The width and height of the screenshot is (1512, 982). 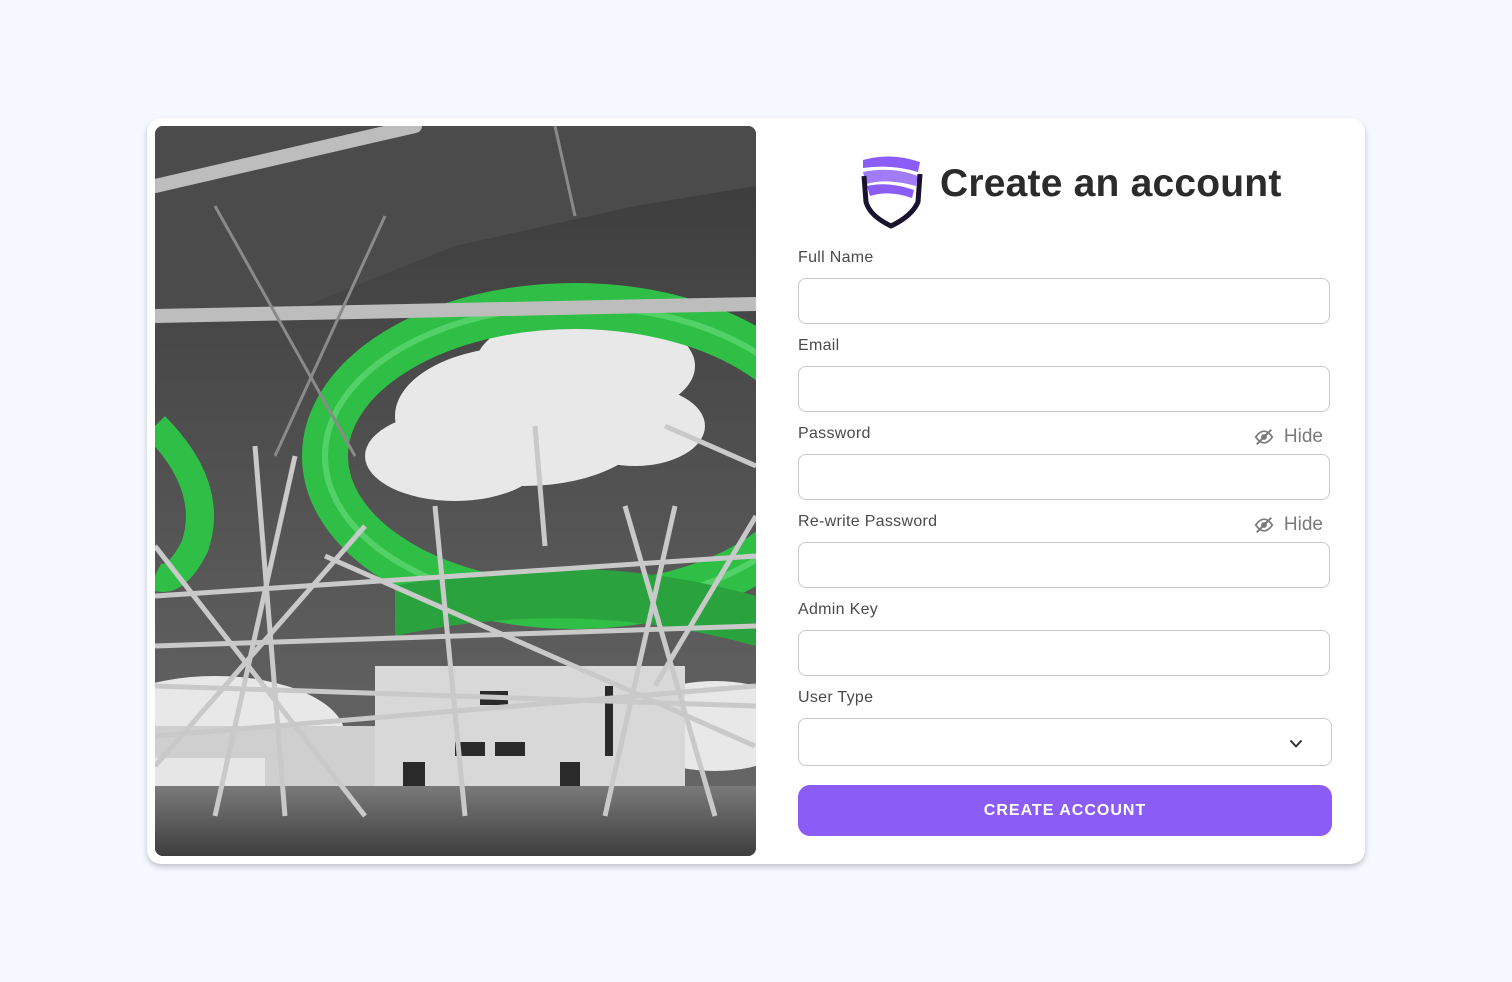 I want to click on password-label: Password, so click(x=834, y=433).